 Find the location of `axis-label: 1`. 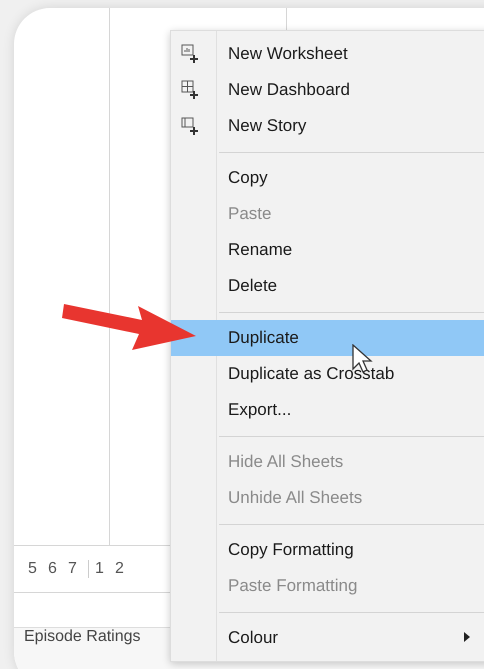

axis-label: 1 is located at coordinates (101, 569).